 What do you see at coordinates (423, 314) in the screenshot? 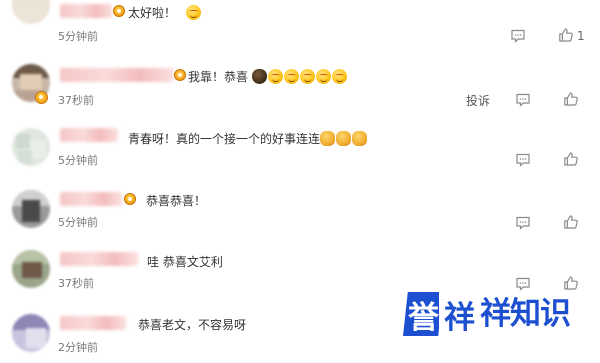
I see `watermark-char-1: 誉` at bounding box center [423, 314].